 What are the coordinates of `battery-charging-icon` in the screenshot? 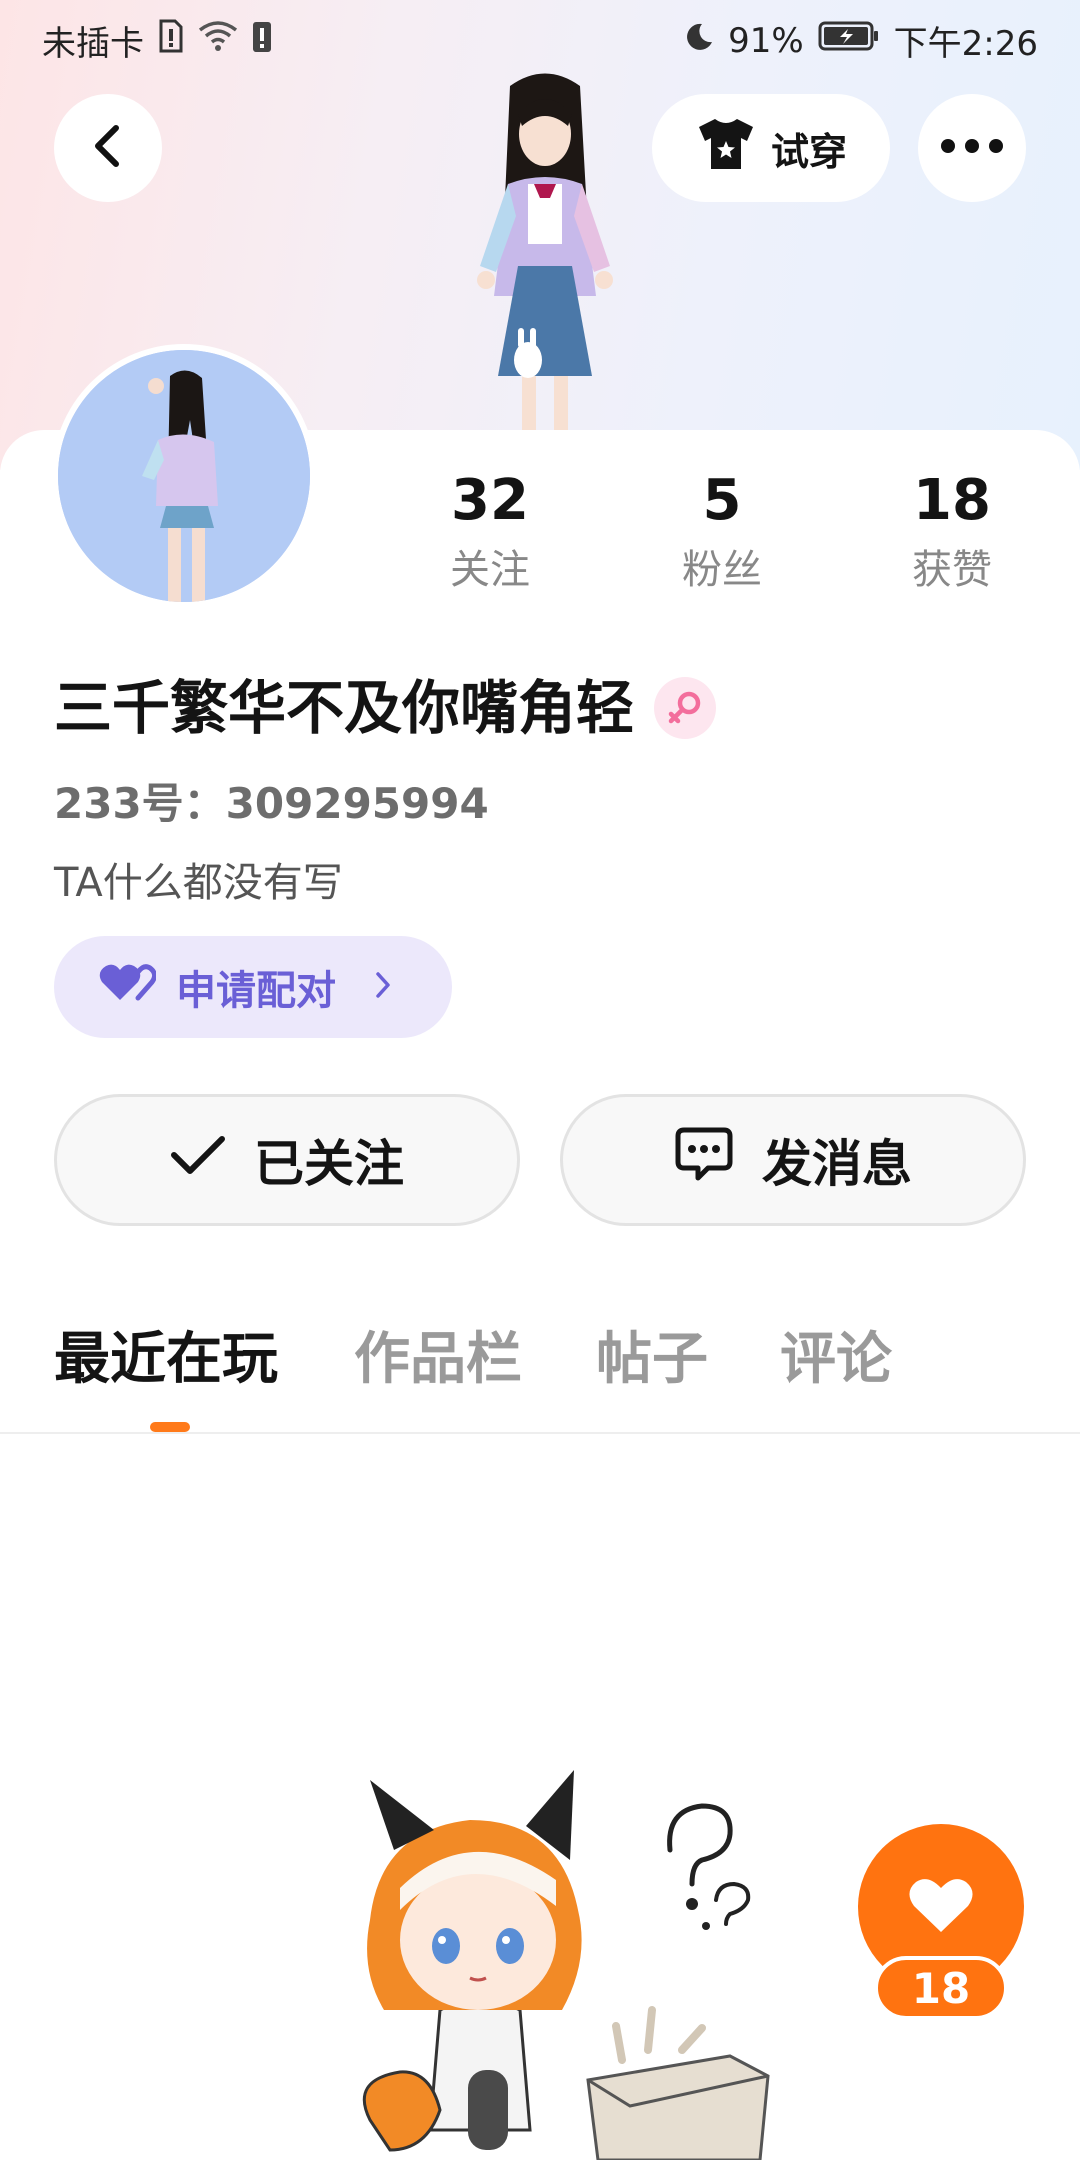 It's located at (849, 40).